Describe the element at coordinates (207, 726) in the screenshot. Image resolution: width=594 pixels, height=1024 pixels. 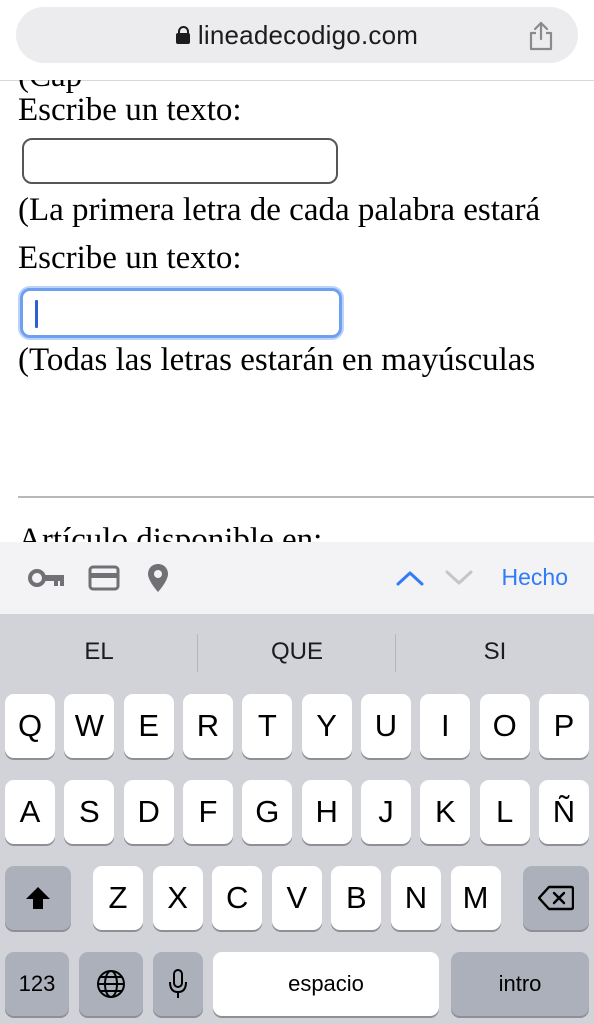
I see `letter-key: R` at that location.